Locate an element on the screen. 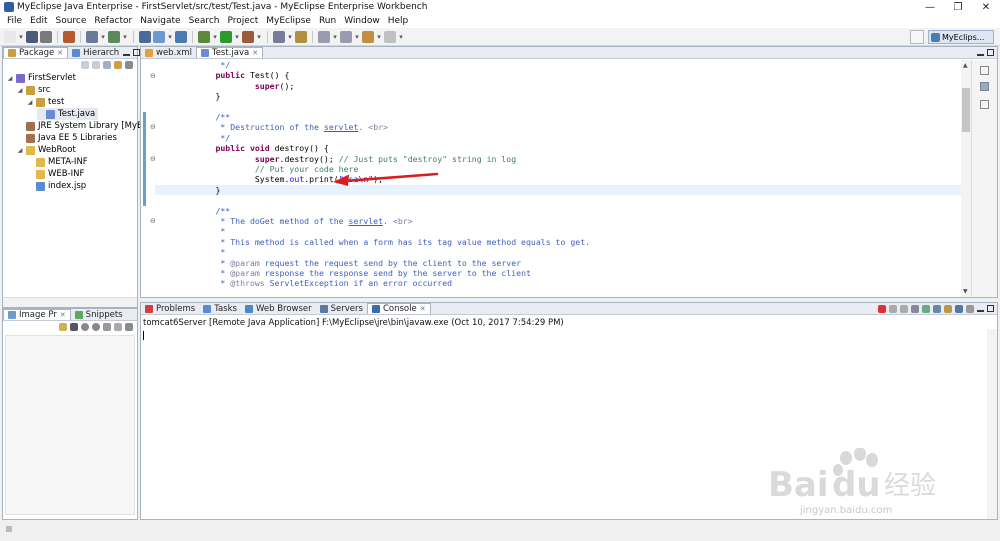 The height and width of the screenshot is (541, 1000). print-icon is located at coordinates (46, 36).